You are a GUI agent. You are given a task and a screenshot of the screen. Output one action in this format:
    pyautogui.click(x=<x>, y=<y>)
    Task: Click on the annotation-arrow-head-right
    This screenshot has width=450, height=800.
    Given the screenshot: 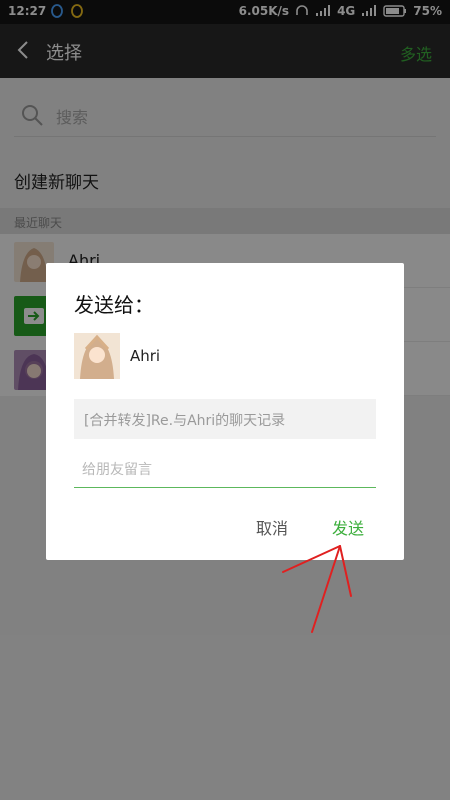 What is the action you would take?
    pyautogui.click(x=345, y=571)
    